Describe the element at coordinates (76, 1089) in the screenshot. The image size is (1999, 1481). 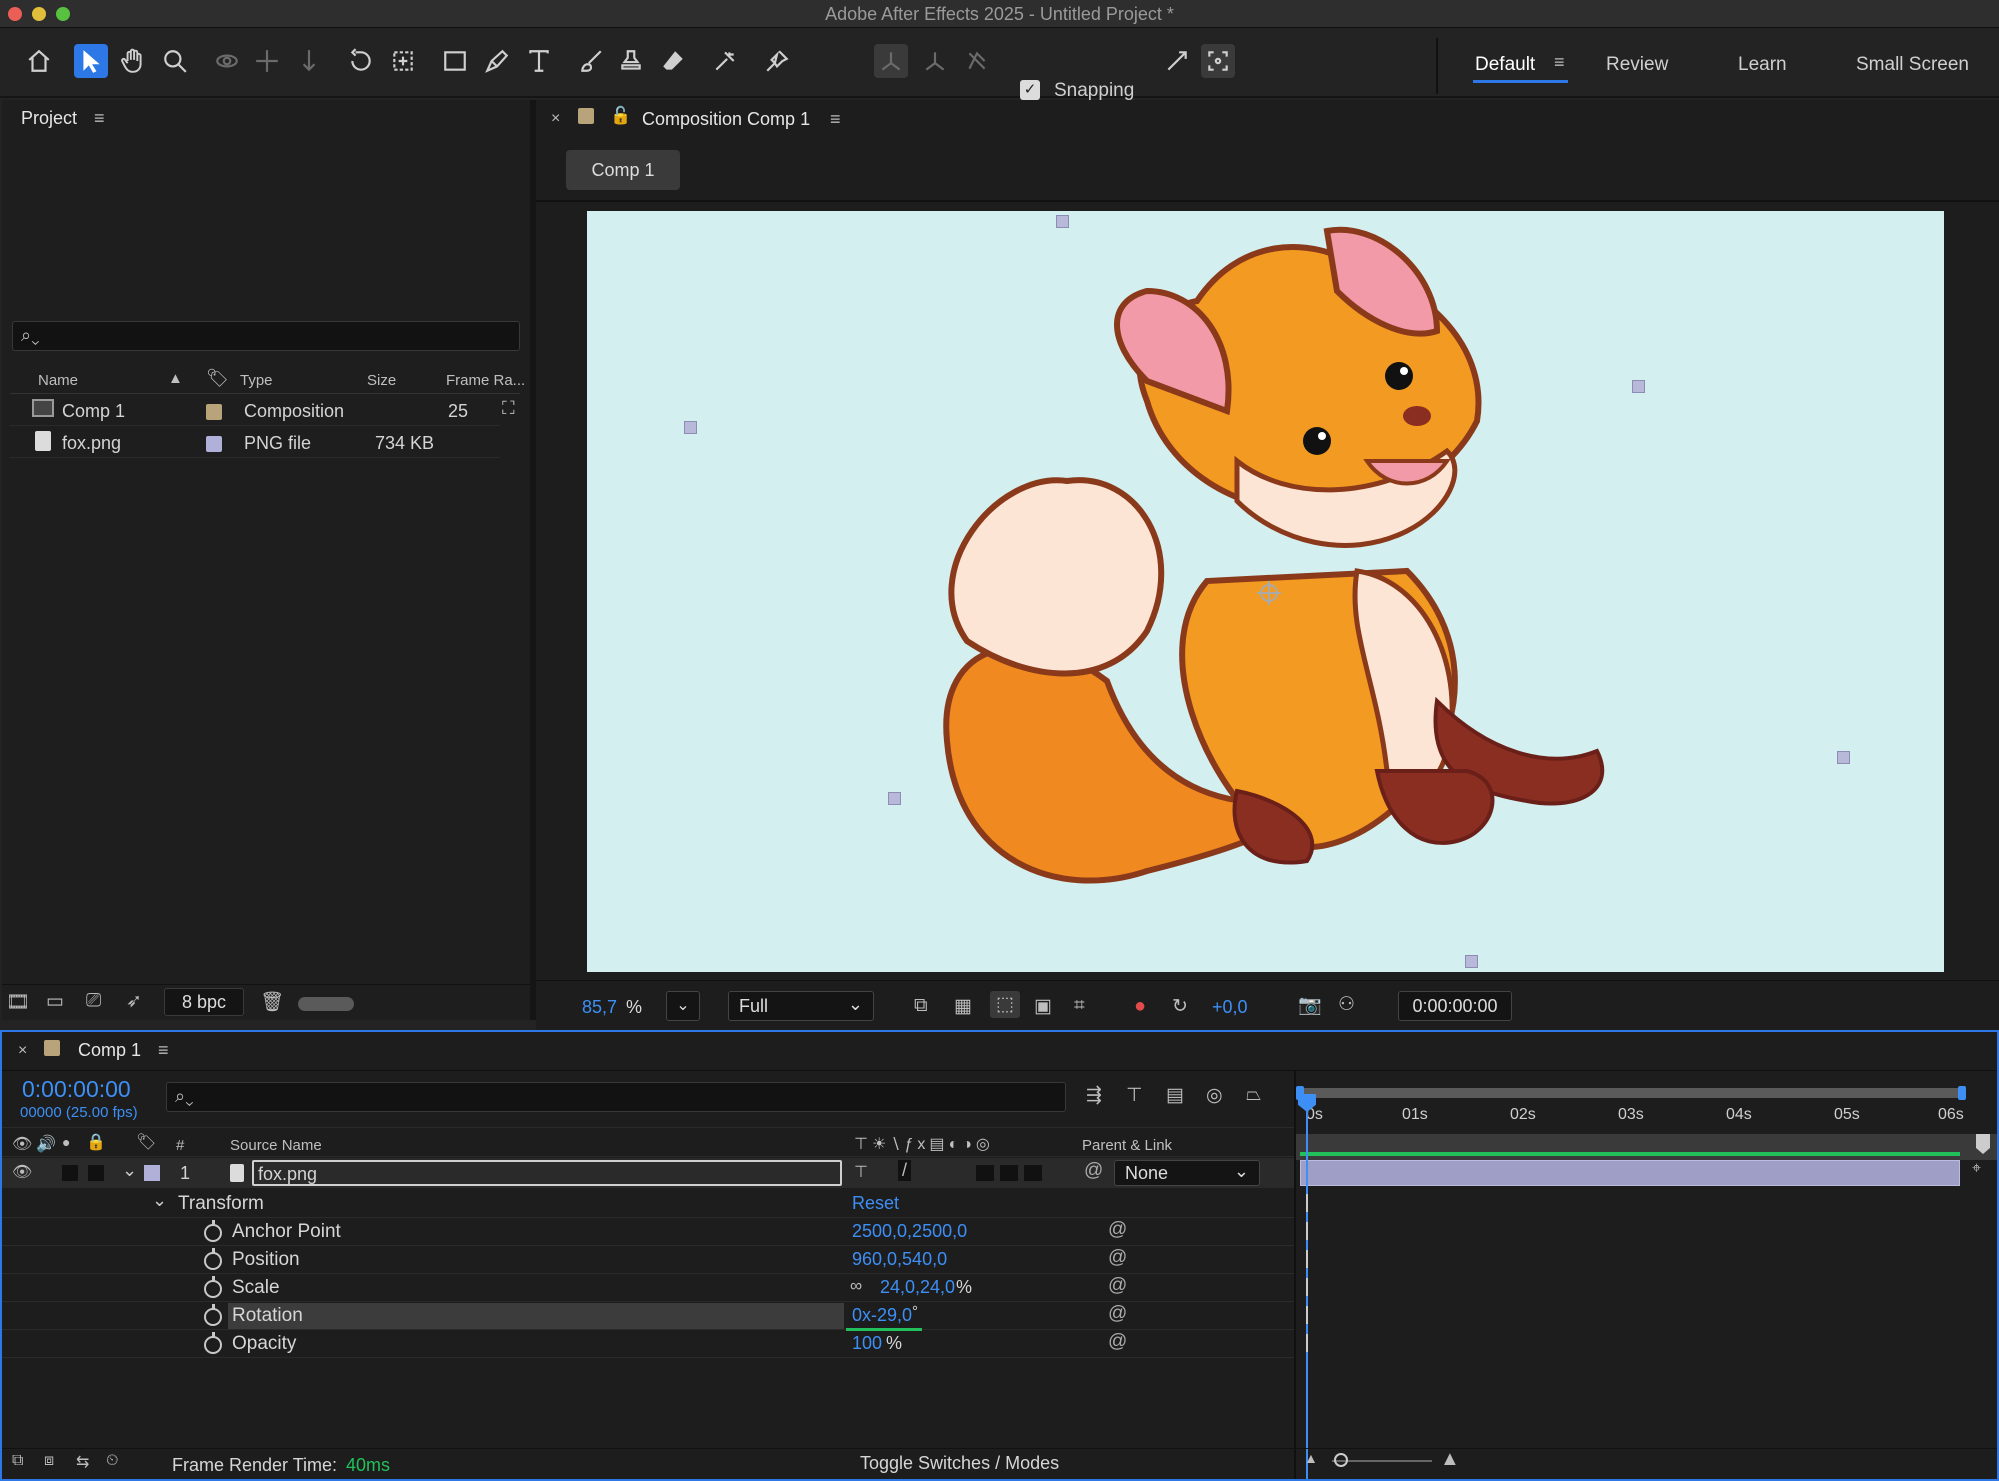
I see `current-time: 0:00:00:00` at that location.